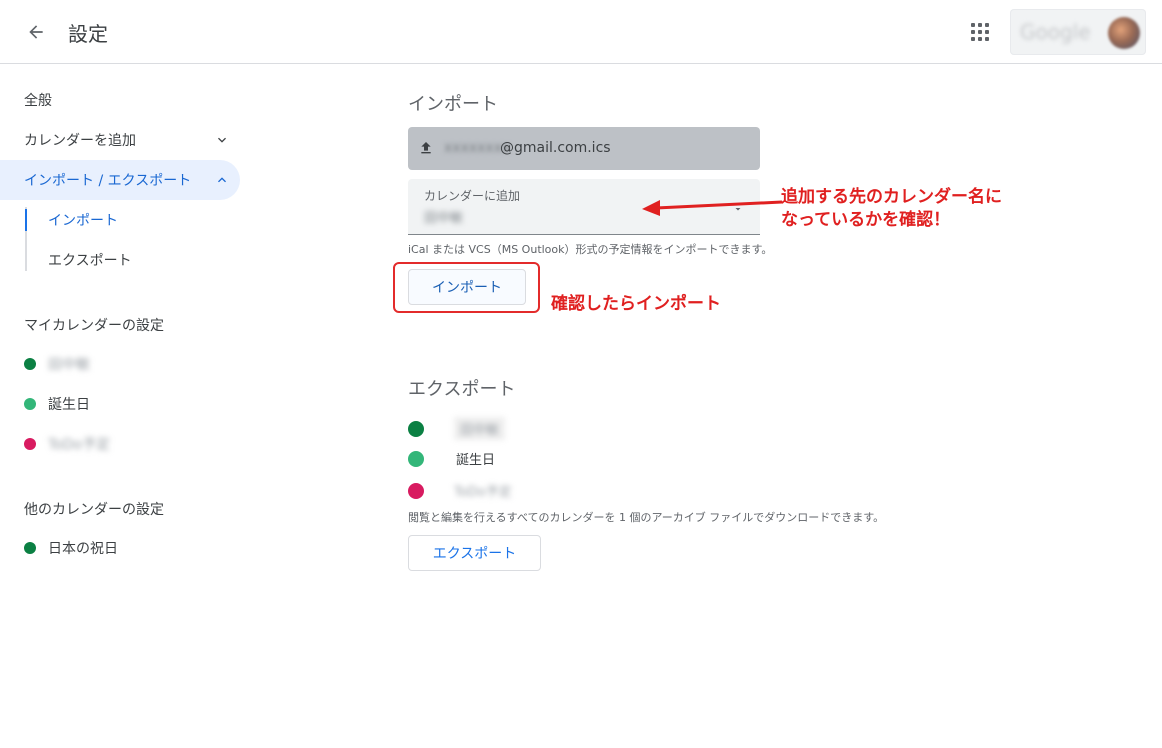 This screenshot has width=1162, height=748. What do you see at coordinates (94, 326) in the screenshot?
I see `my-calendars-heading: マイカレンダーの設定` at bounding box center [94, 326].